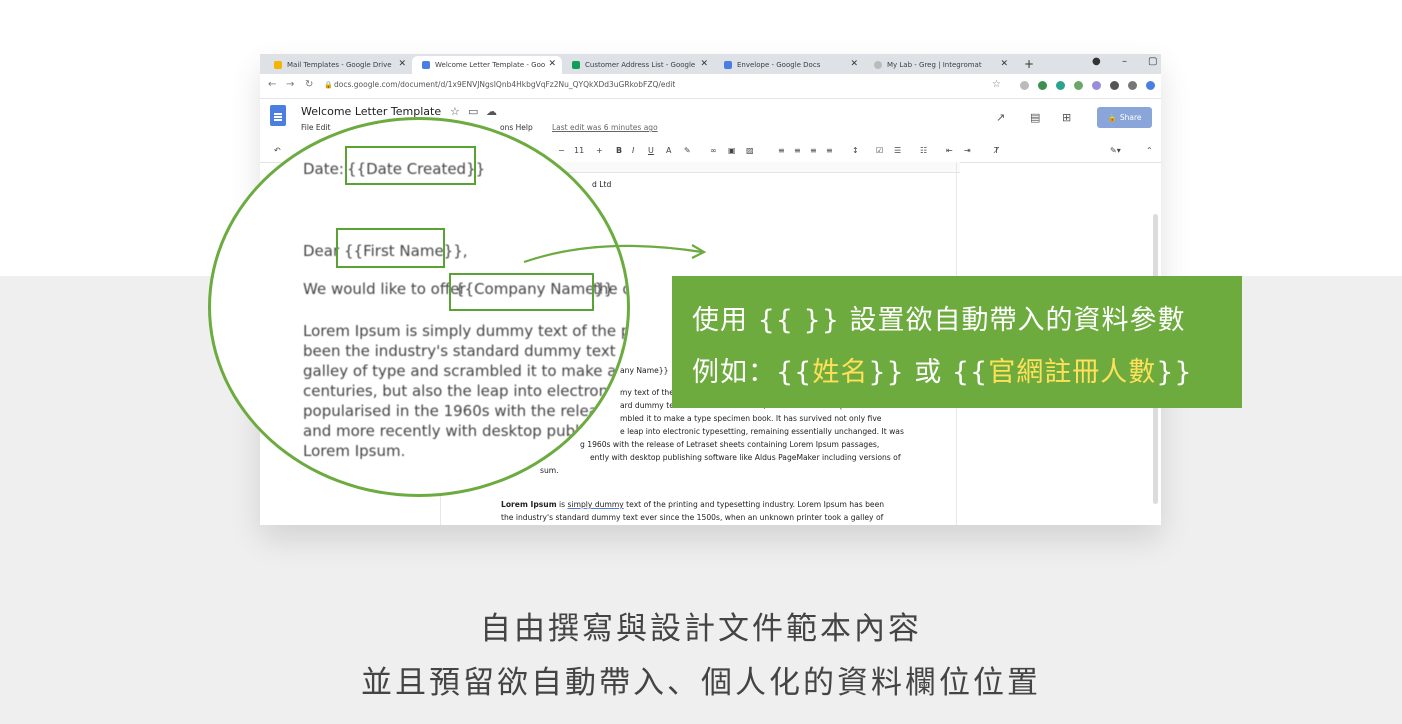 This screenshot has width=1402, height=724. I want to click on forward-icon: →, so click(290, 84).